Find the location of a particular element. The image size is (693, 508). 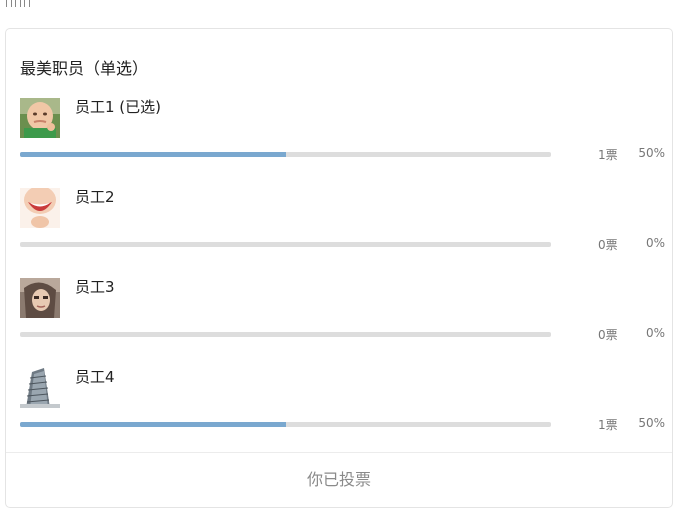

poll-option-4: 员工4 1票 50% is located at coordinates (342, 403).